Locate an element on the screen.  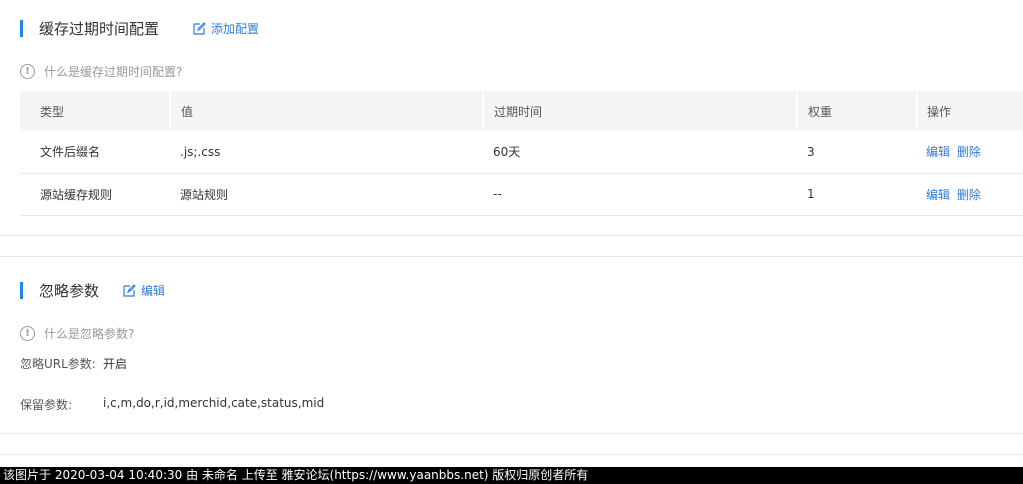
col-value: 值 is located at coordinates (327, 111).